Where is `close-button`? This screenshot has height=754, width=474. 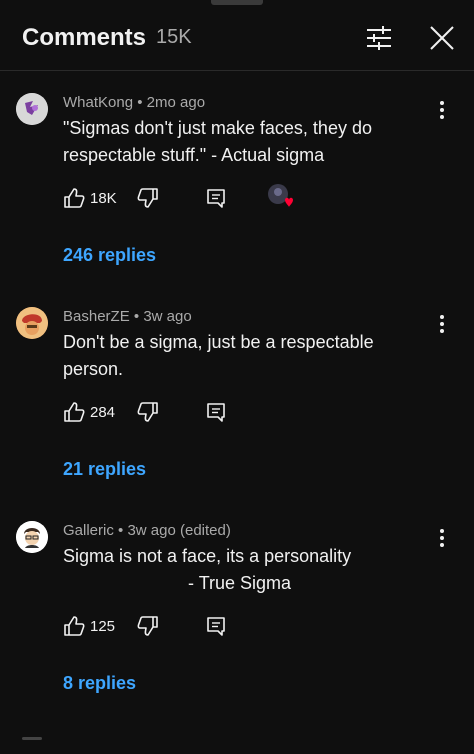 close-button is located at coordinates (442, 38).